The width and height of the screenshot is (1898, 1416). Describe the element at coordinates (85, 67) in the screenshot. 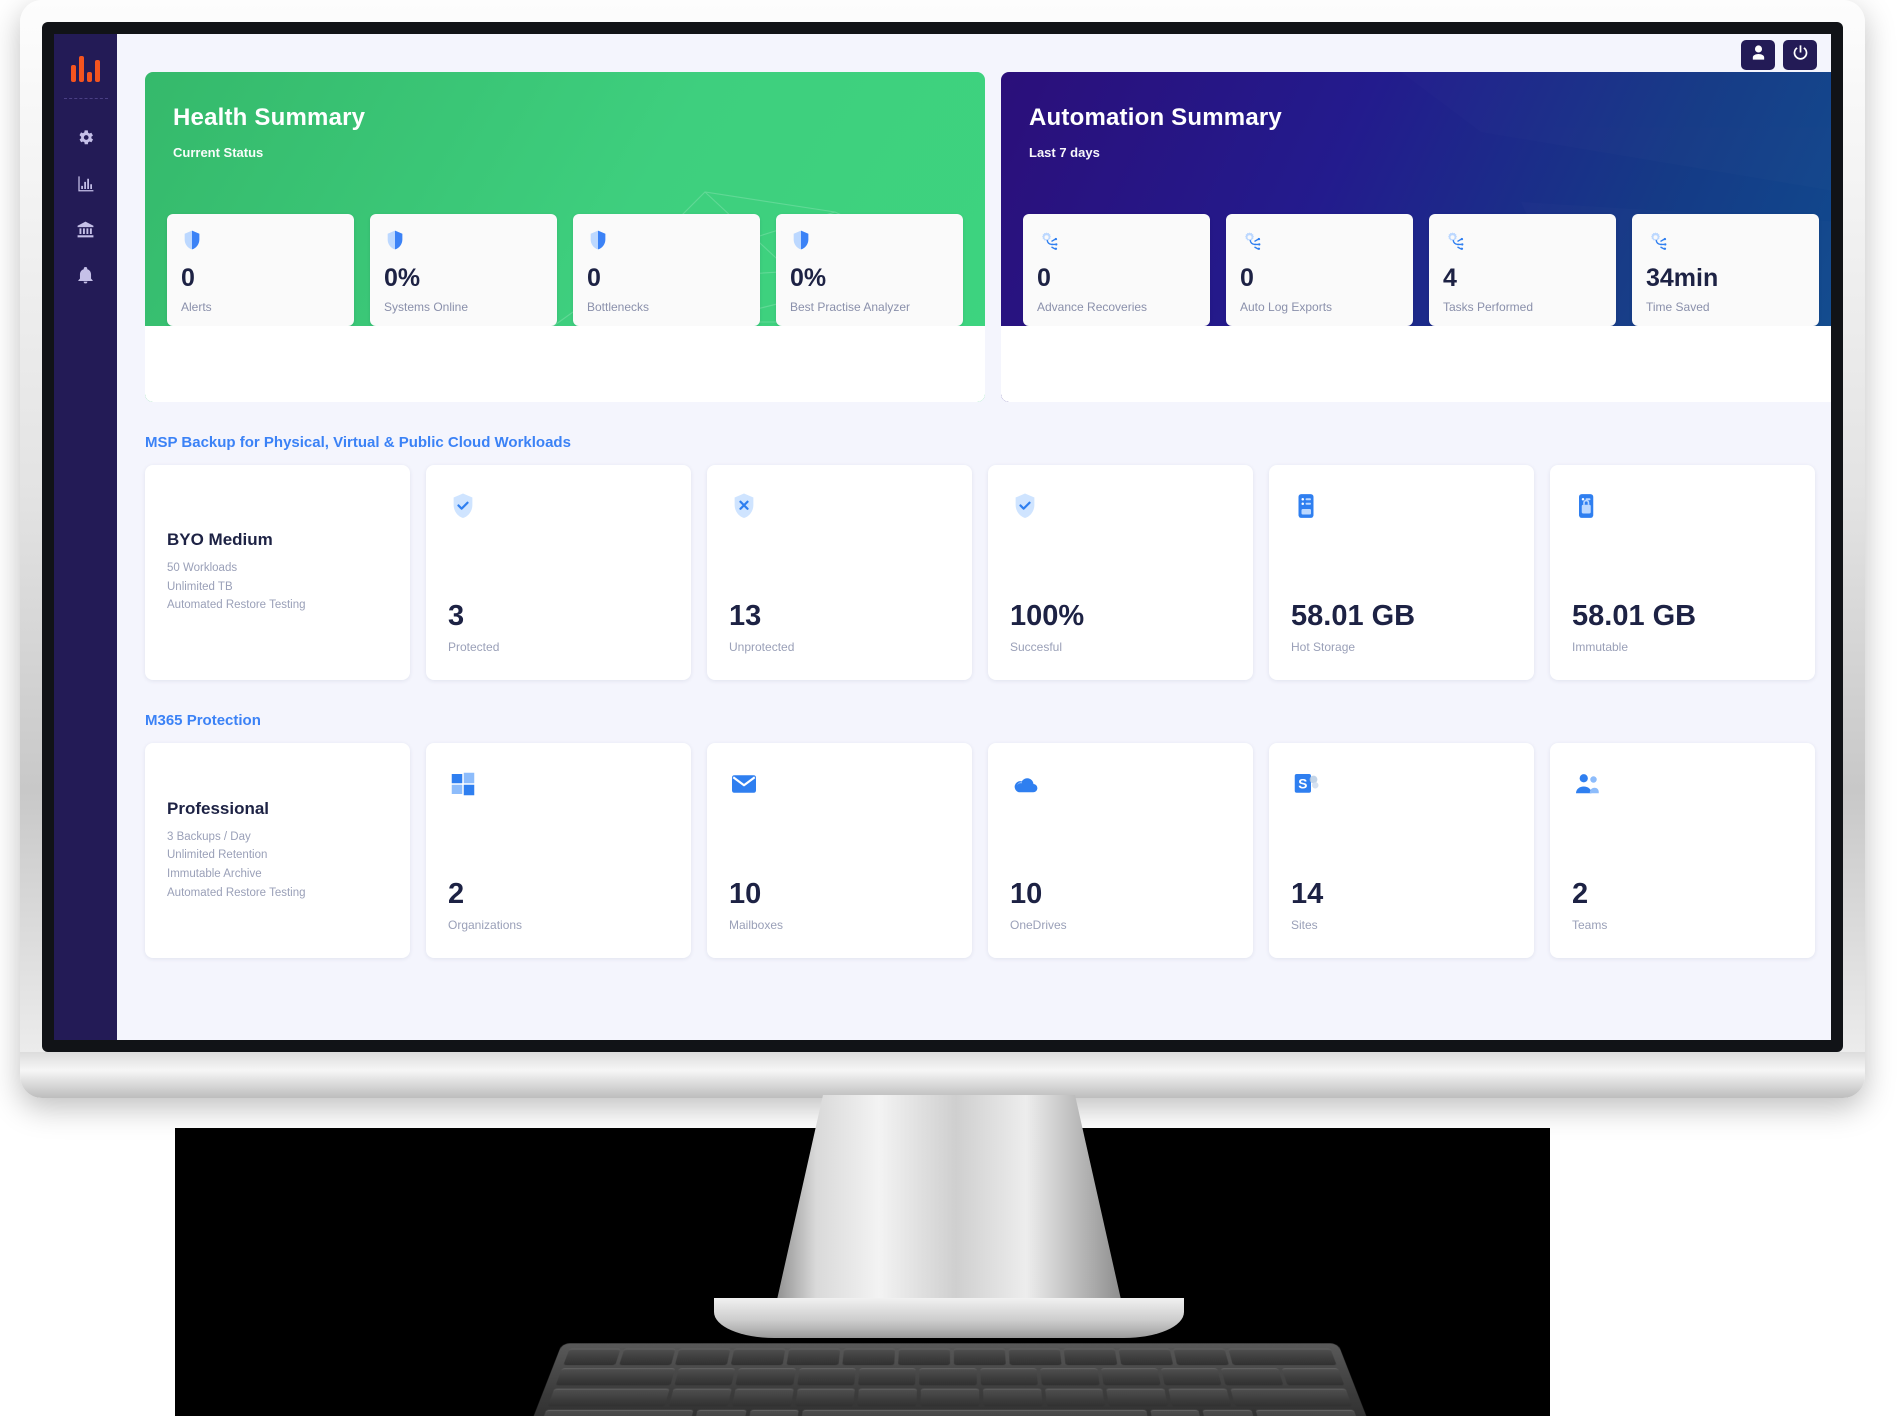

I see `bar-chart-logo` at that location.